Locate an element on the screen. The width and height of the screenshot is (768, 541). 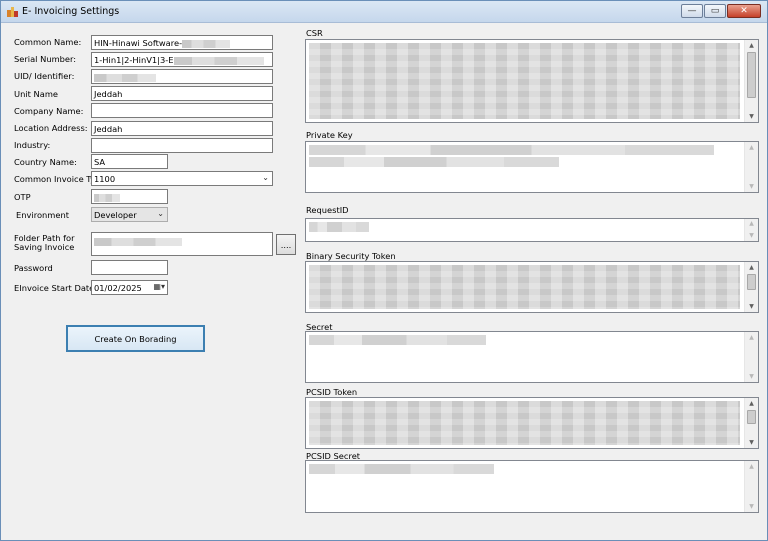
company-name-label: Company Name: is located at coordinates (49, 111).